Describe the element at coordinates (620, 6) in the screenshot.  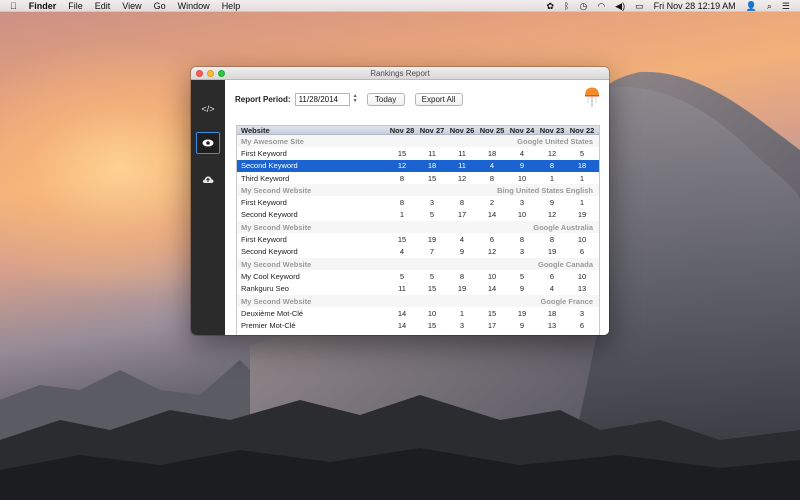
I see `volume-icon: ◀)` at that location.